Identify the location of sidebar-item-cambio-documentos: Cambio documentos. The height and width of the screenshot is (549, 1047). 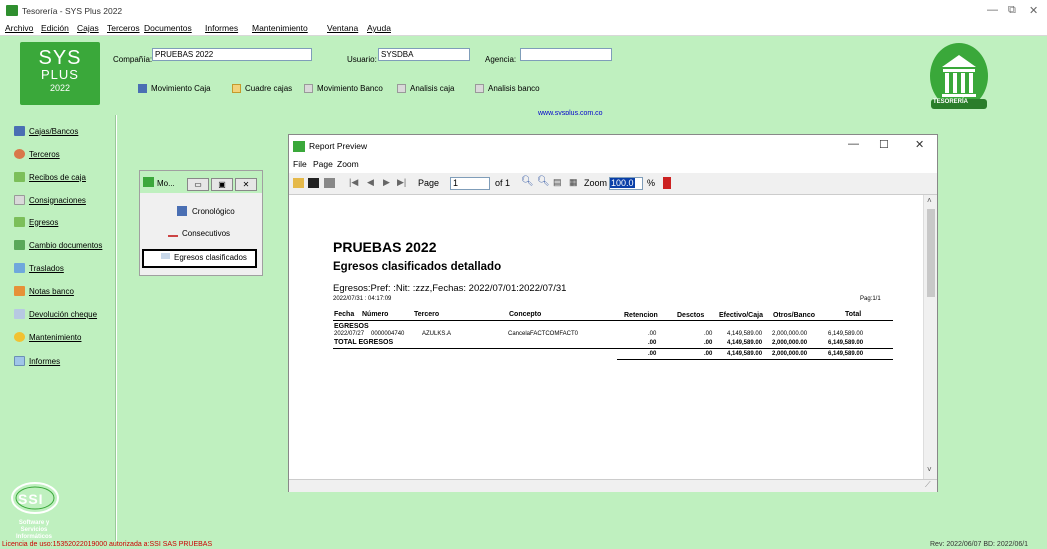
(58, 245).